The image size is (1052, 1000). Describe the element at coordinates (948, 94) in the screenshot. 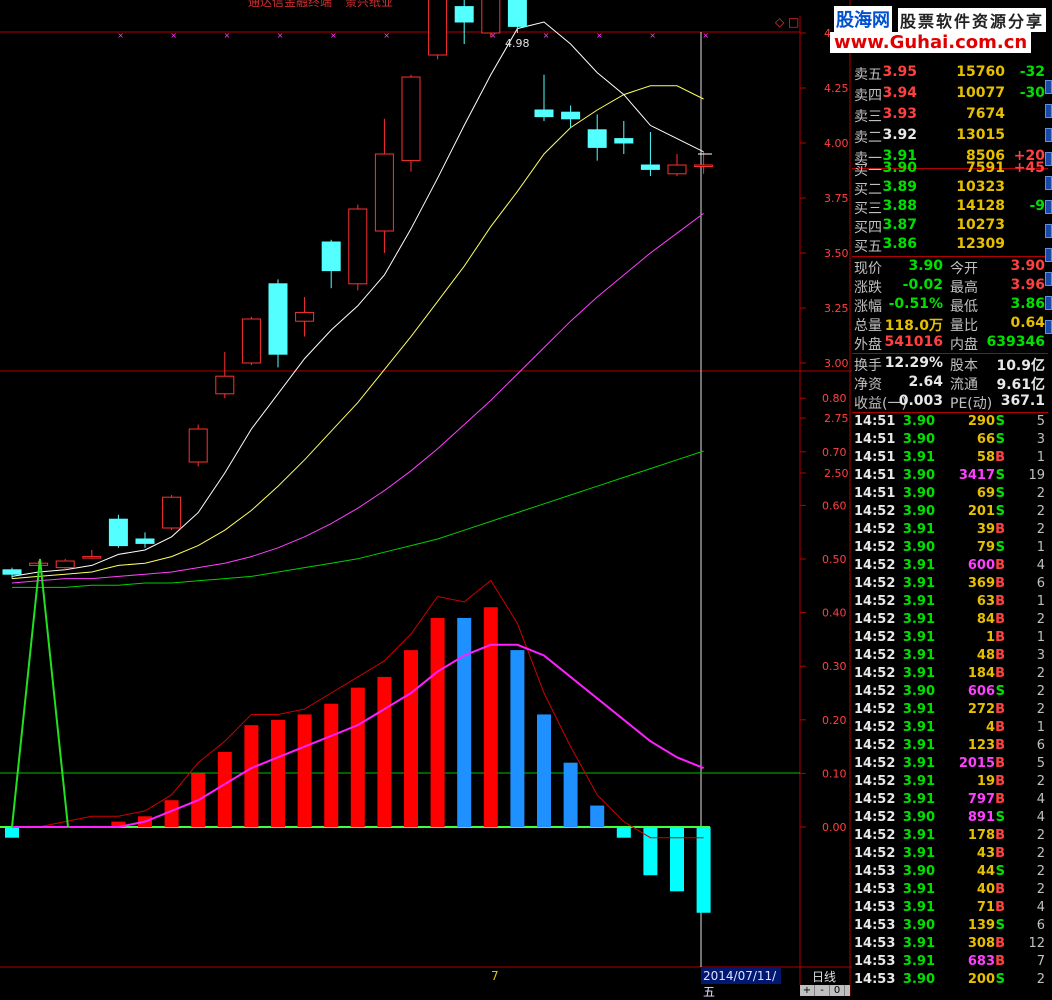

I see `orderbook-sell-row: 卖四 3.94 10077 -30` at that location.